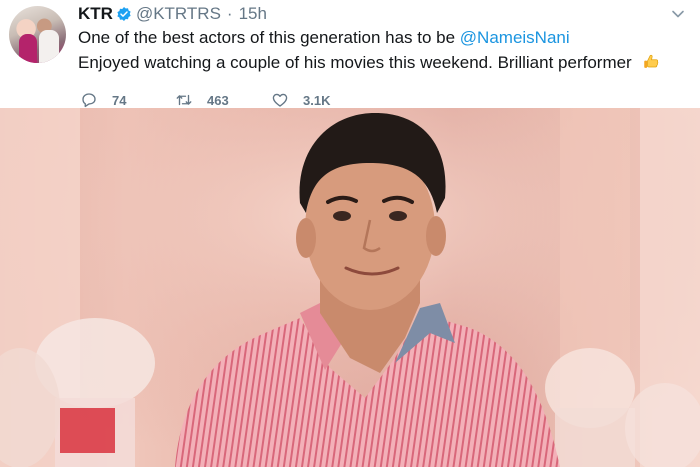 Image resolution: width=700 pixels, height=467 pixels. I want to click on avatar, so click(37, 34).